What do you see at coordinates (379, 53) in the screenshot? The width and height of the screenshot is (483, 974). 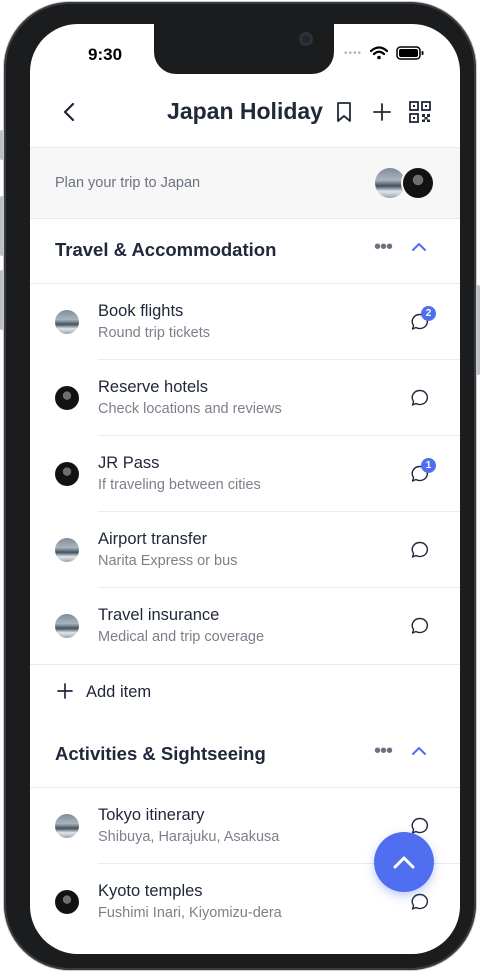 I see `wifi-icon` at bounding box center [379, 53].